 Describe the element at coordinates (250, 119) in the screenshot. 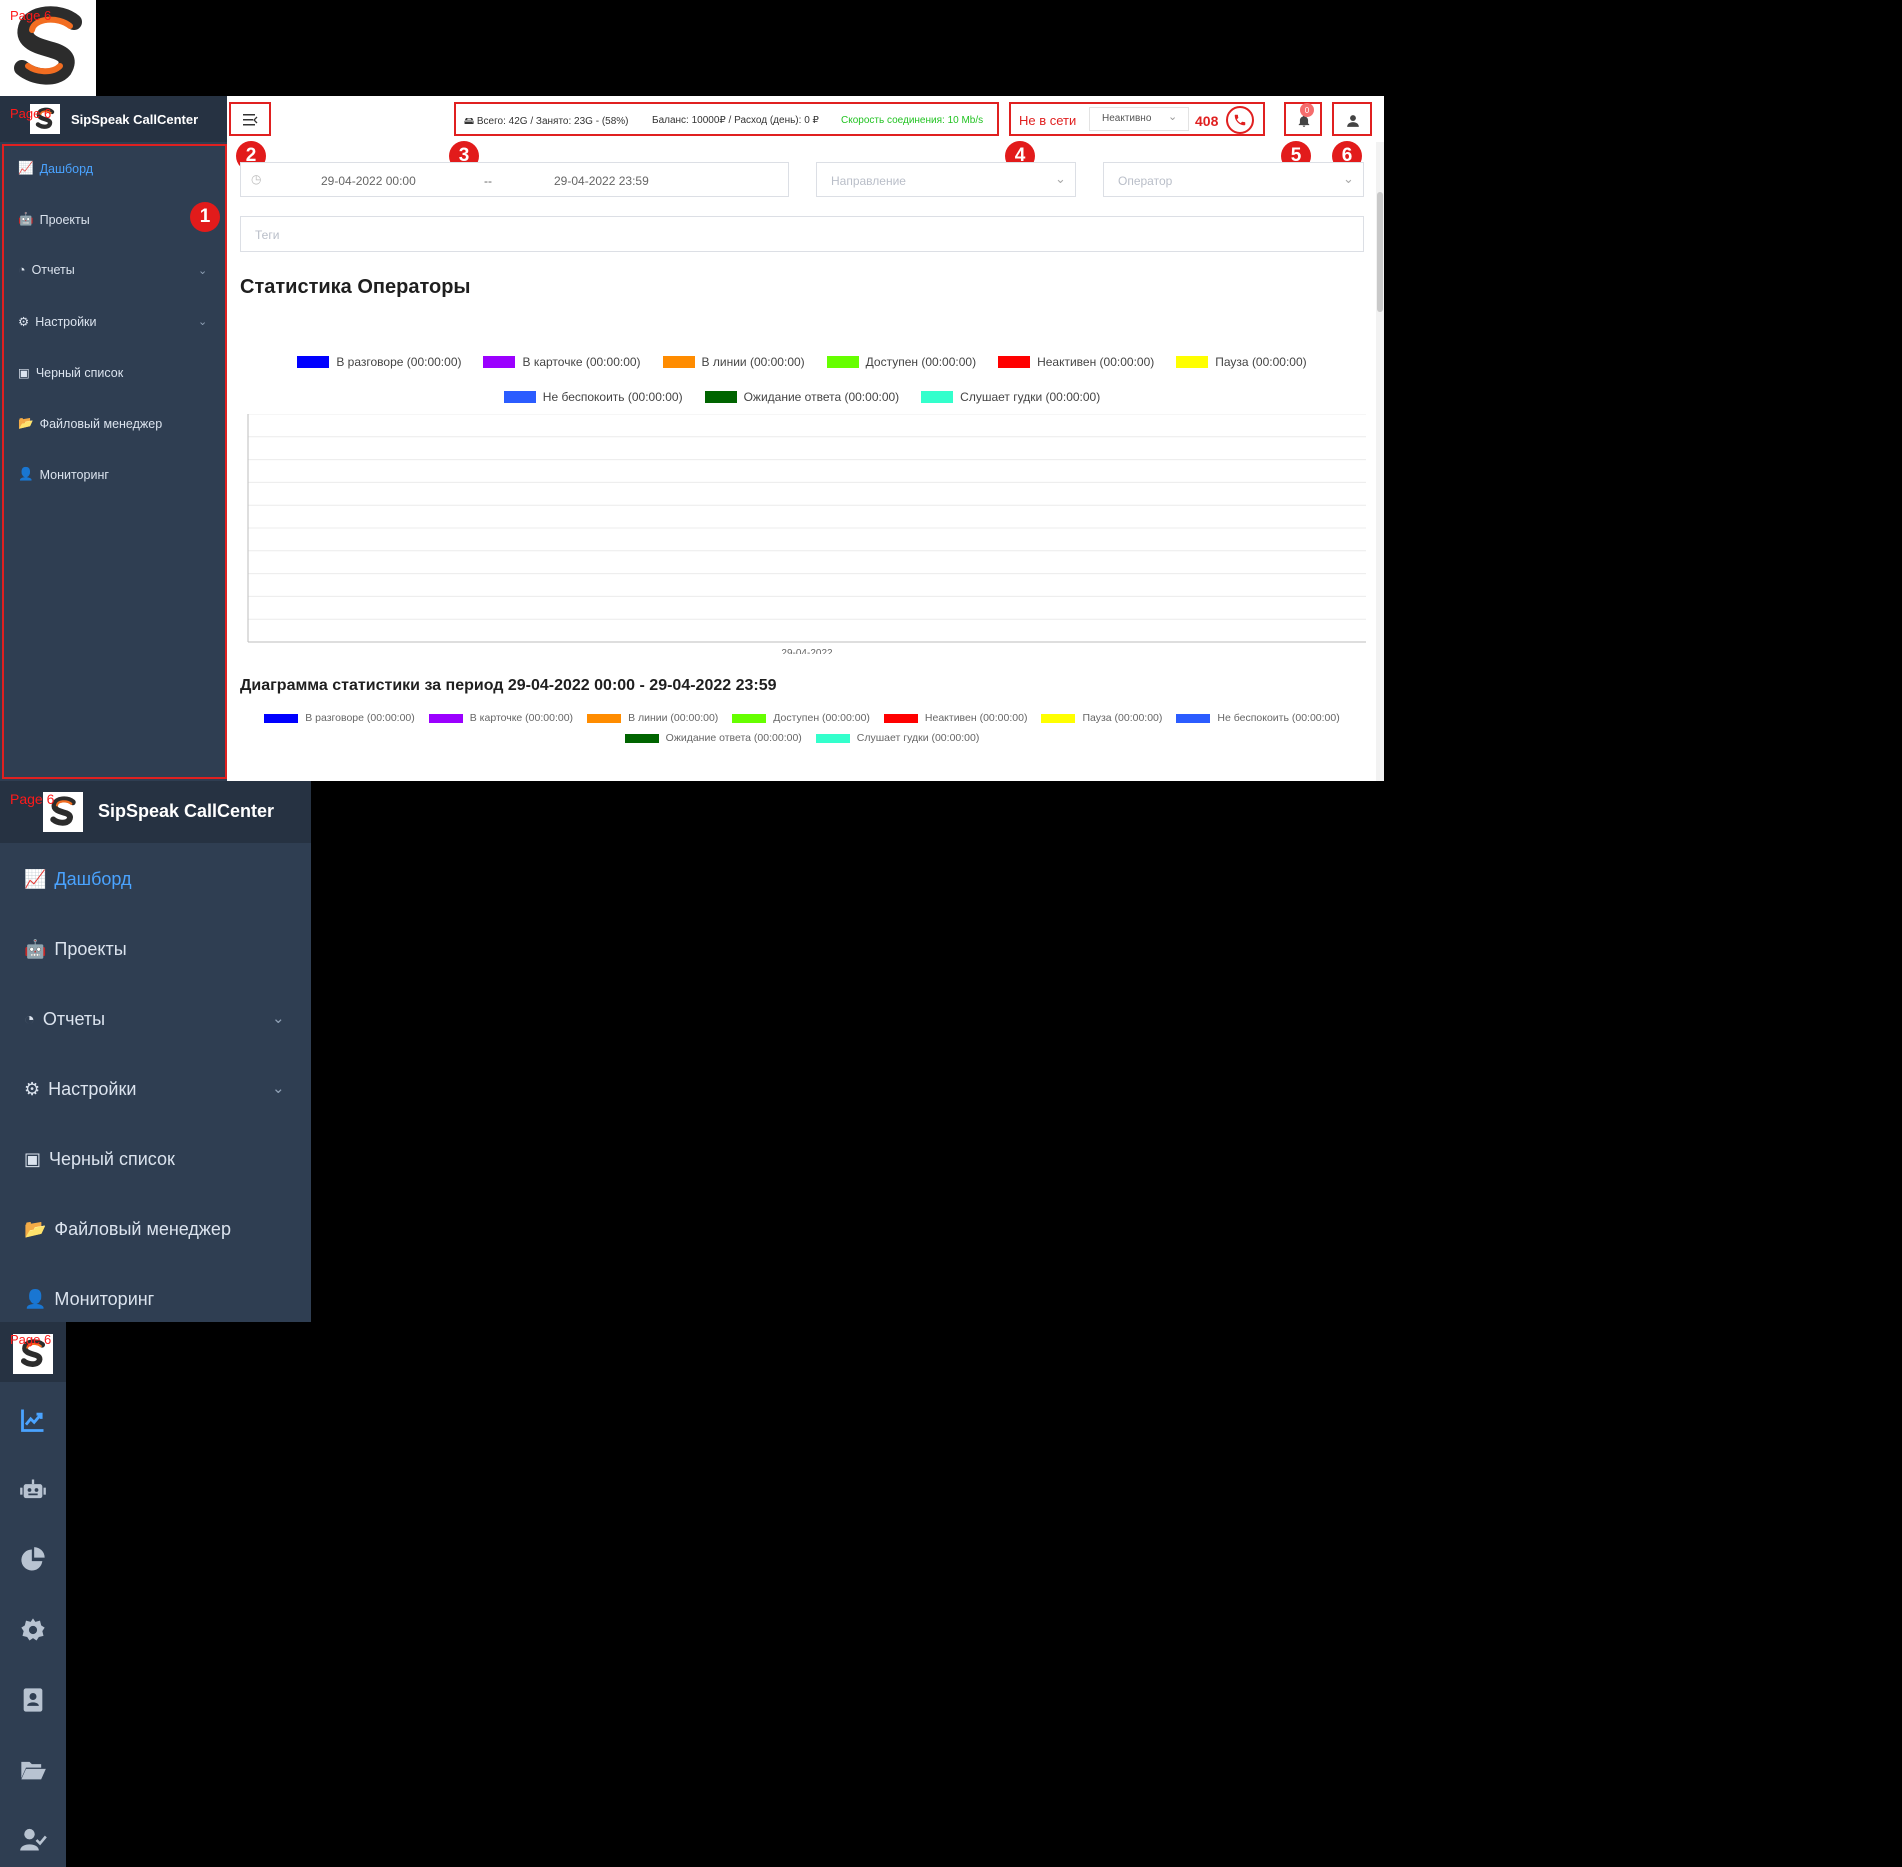

I see `menu-toggle-button` at that location.